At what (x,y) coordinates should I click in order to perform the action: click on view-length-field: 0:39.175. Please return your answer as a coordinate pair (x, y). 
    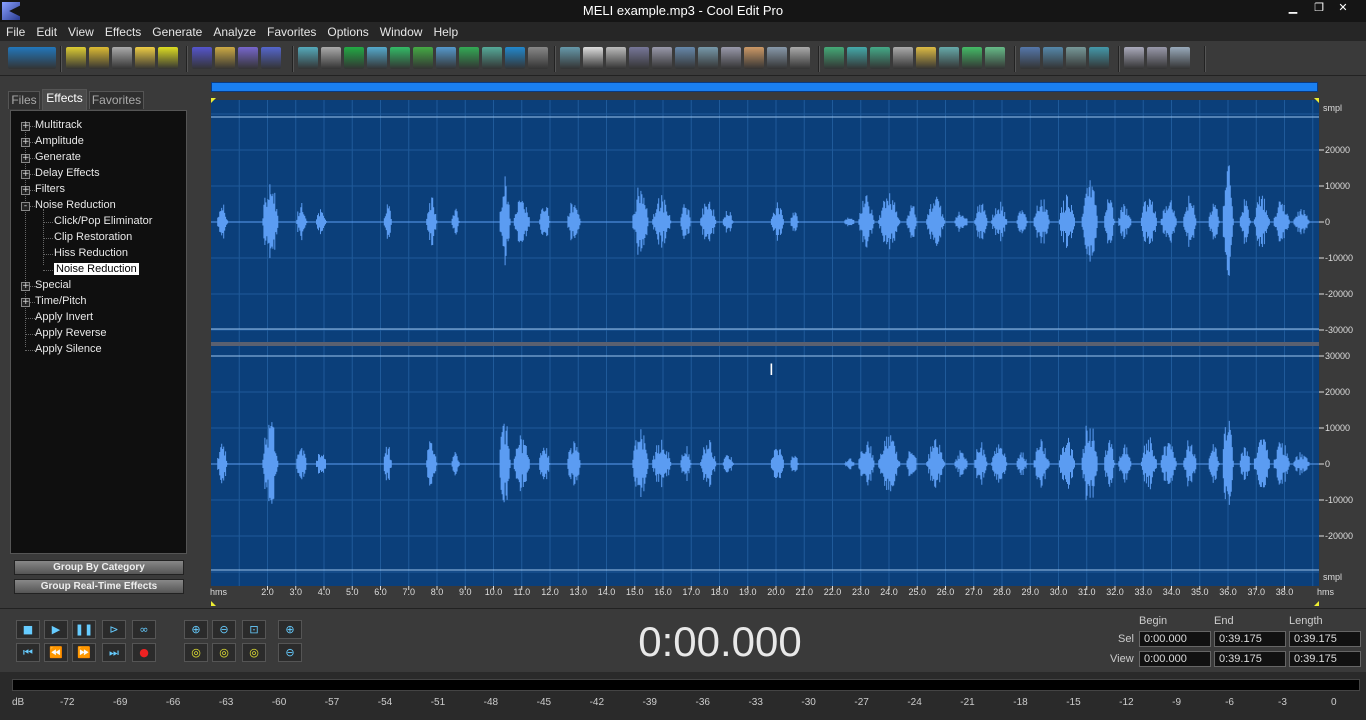
    Looking at the image, I should click on (1325, 659).